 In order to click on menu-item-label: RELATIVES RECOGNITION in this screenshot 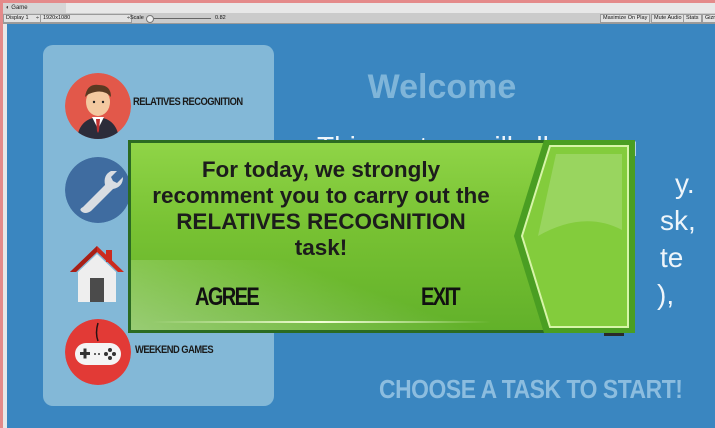, I will do `click(188, 102)`.